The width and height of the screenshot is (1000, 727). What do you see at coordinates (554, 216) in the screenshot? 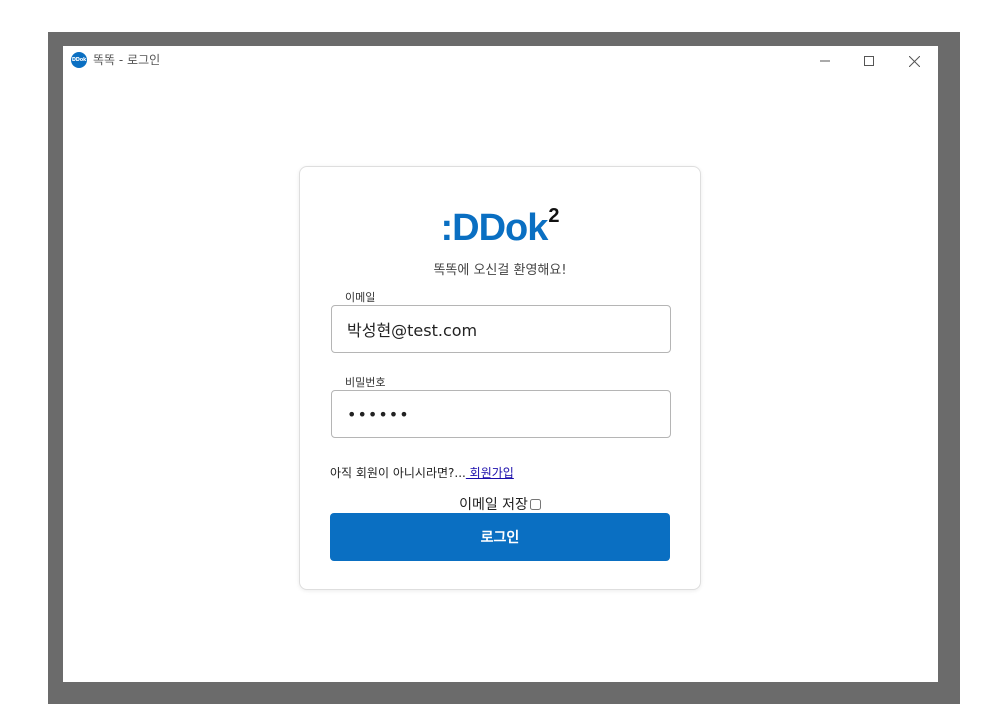
I see `logo-superscript: 2` at bounding box center [554, 216].